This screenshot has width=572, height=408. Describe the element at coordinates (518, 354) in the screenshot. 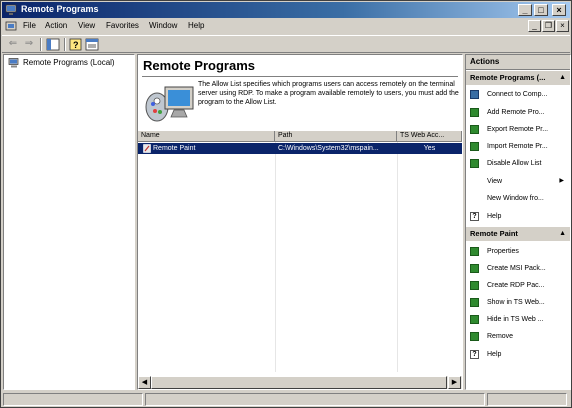

I see `action-help-remote-paint: ? Help` at that location.